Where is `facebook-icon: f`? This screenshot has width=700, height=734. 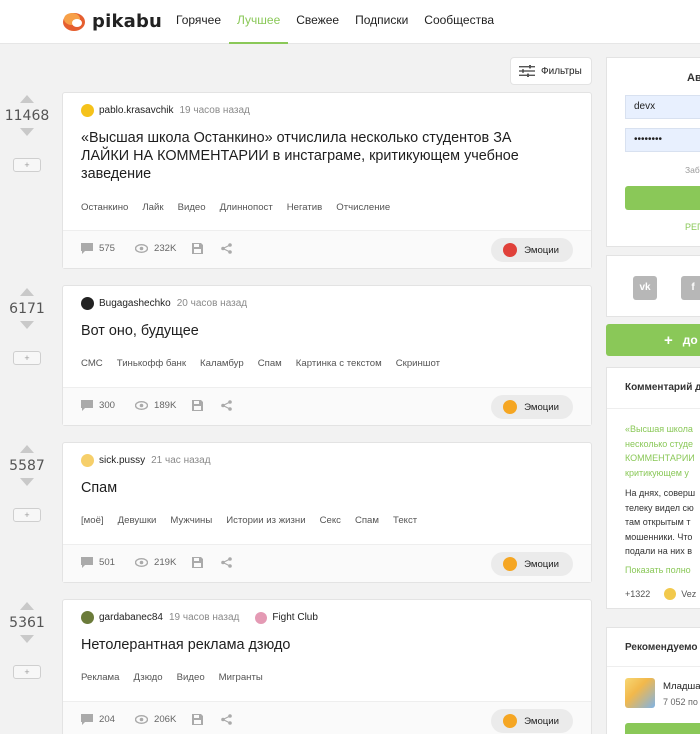 facebook-icon: f is located at coordinates (690, 288).